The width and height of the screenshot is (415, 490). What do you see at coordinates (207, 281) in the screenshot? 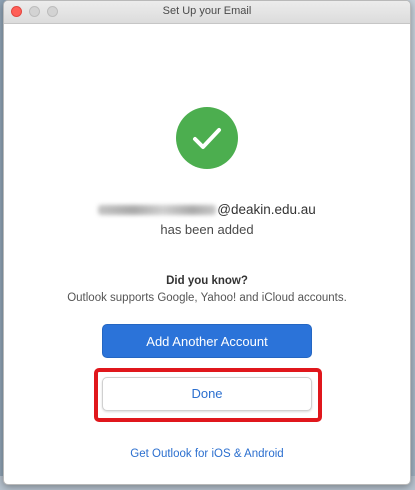
I see `tip-heading: Did you know?` at bounding box center [207, 281].